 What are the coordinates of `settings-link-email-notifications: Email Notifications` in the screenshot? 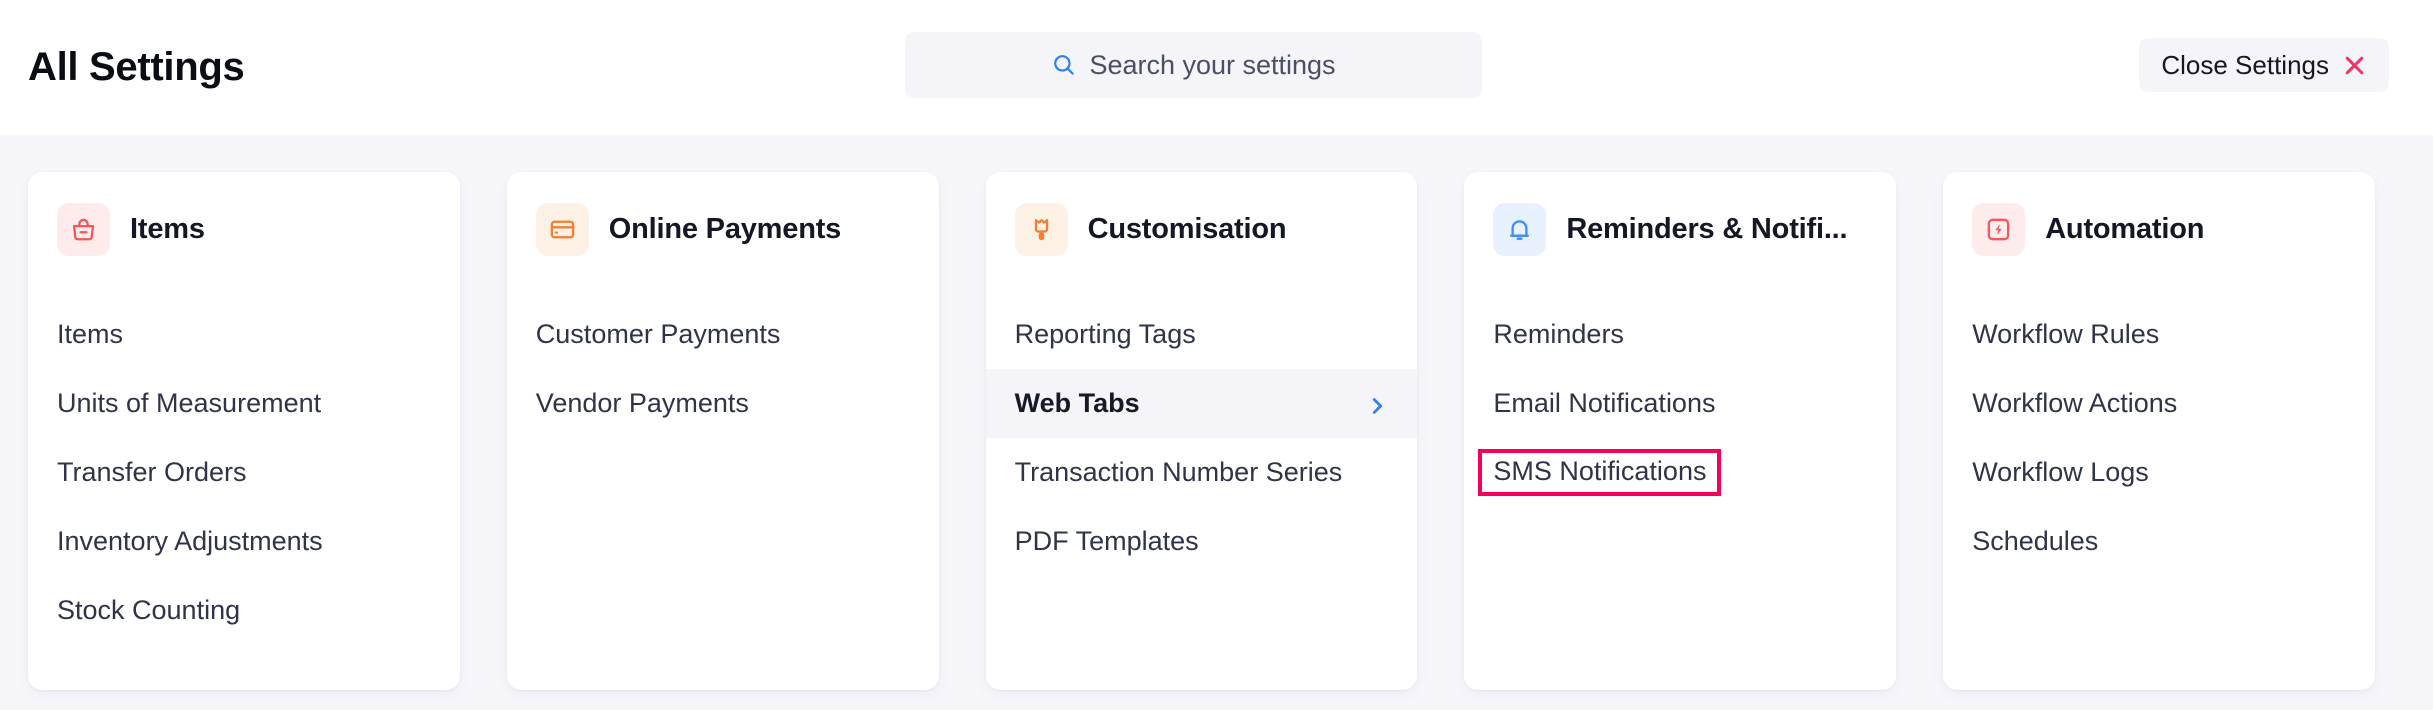 It's located at (1680, 403).